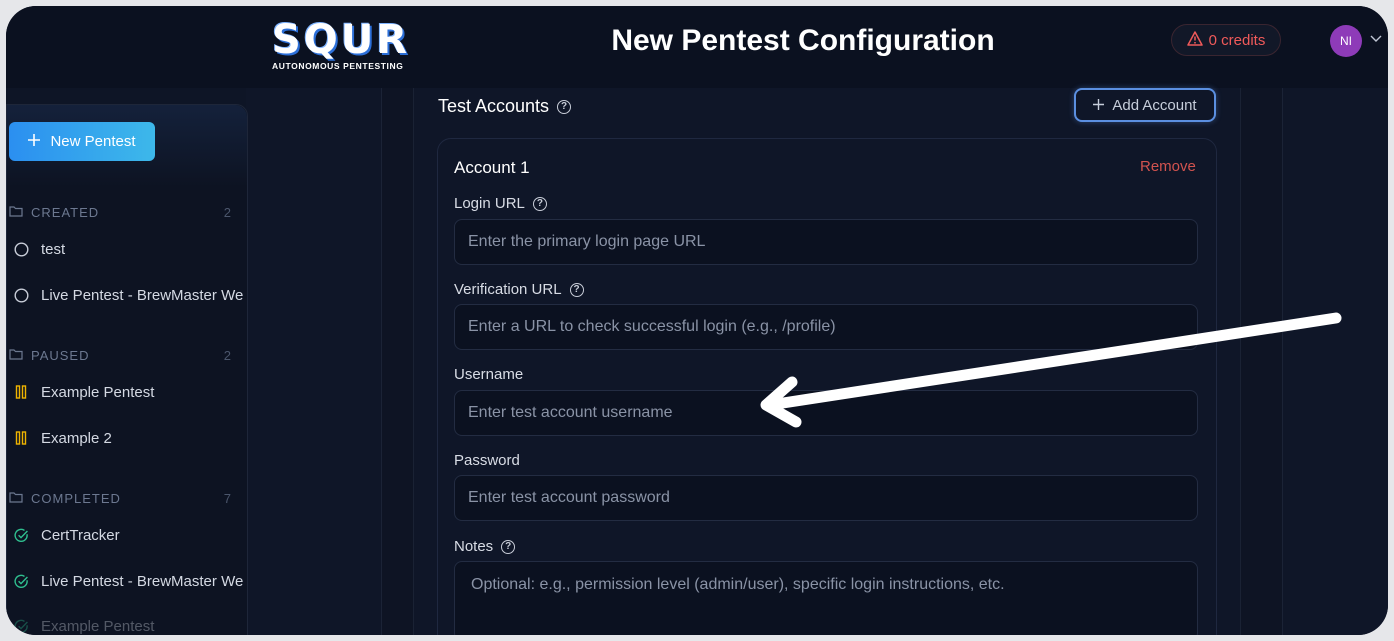 This screenshot has width=1394, height=641. What do you see at coordinates (587, 241) in the screenshot?
I see `input-placeholder: Enter the primary login page URL` at bounding box center [587, 241].